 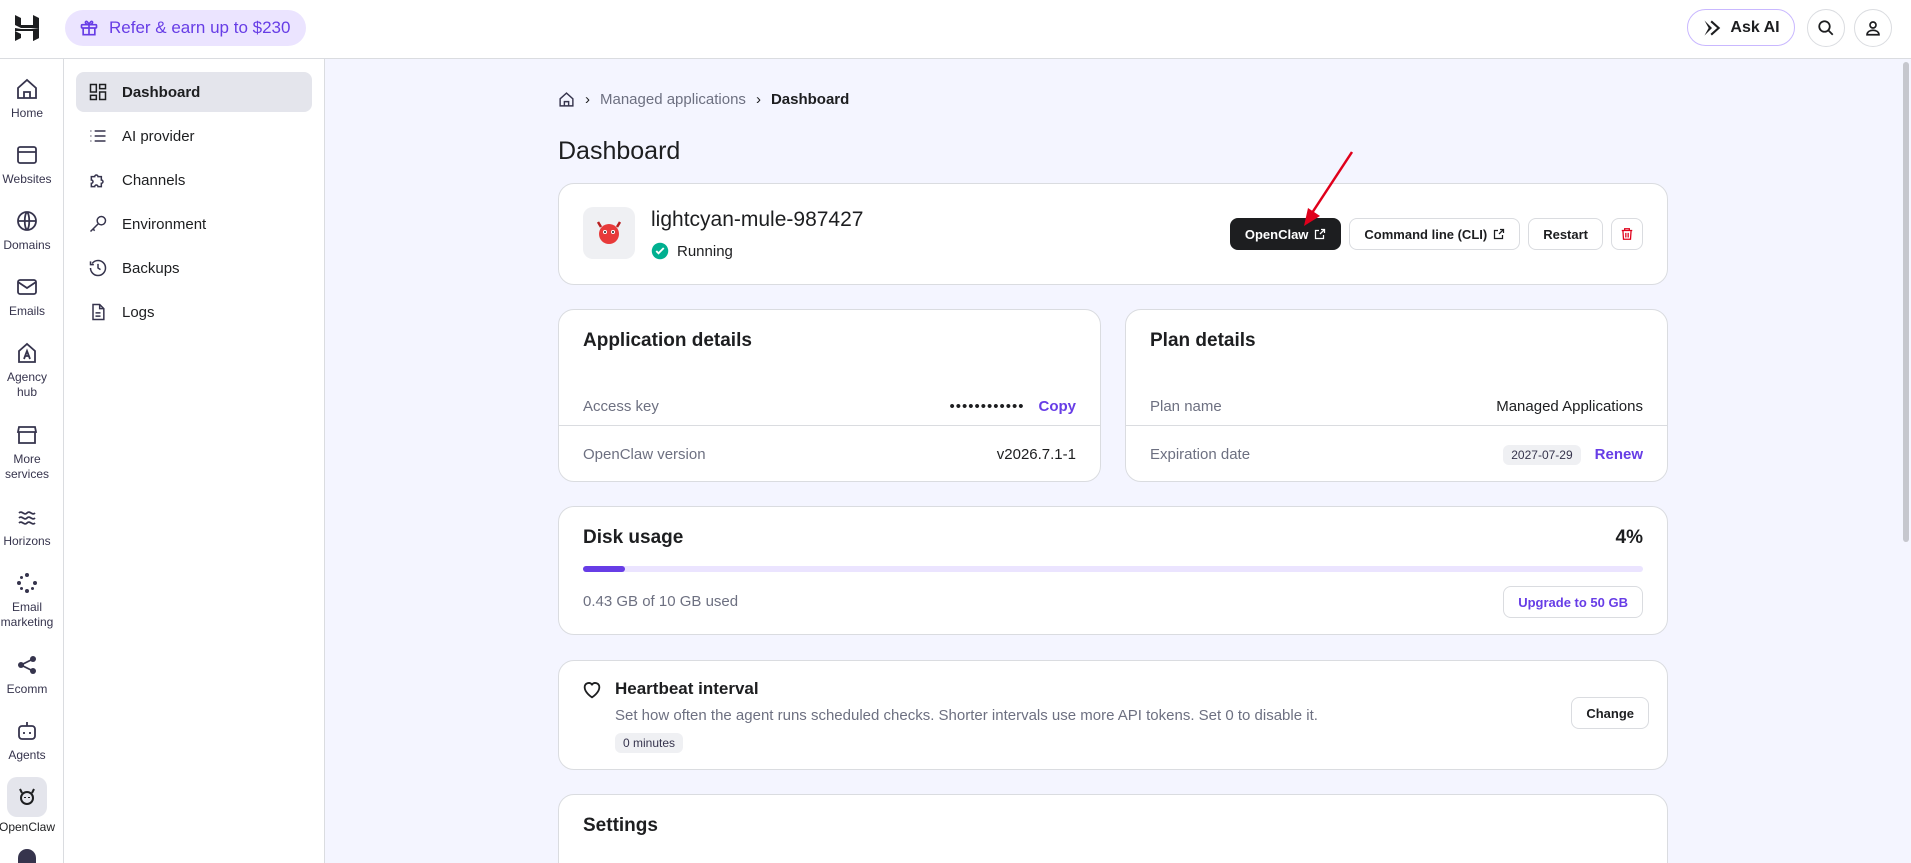 What do you see at coordinates (27, 665) in the screenshot?
I see `share-icon` at bounding box center [27, 665].